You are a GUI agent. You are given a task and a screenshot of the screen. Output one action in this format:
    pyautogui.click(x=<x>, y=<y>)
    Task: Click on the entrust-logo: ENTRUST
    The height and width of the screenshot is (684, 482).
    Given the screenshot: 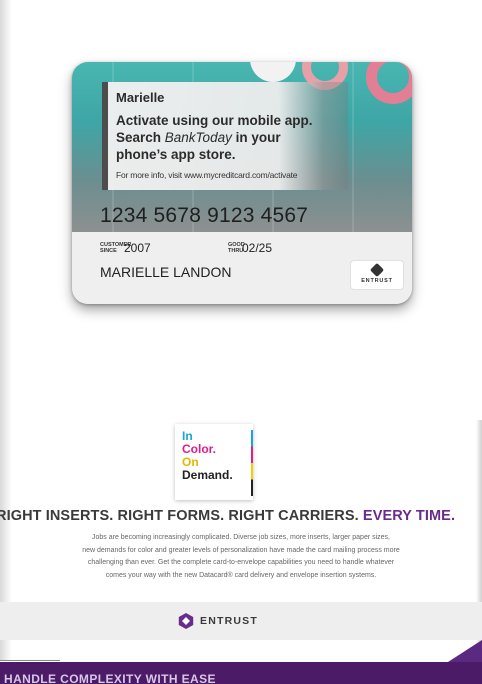 What is the action you would take?
    pyautogui.click(x=218, y=621)
    